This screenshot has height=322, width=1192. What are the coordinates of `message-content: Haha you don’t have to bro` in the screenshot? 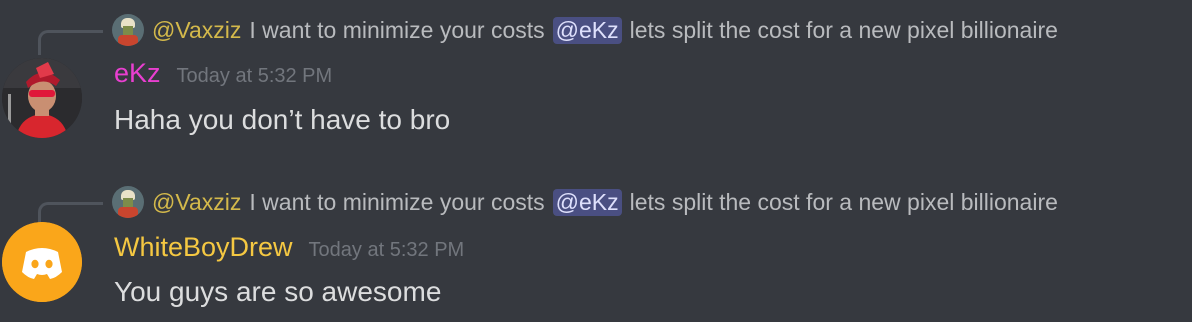 It's located at (282, 119).